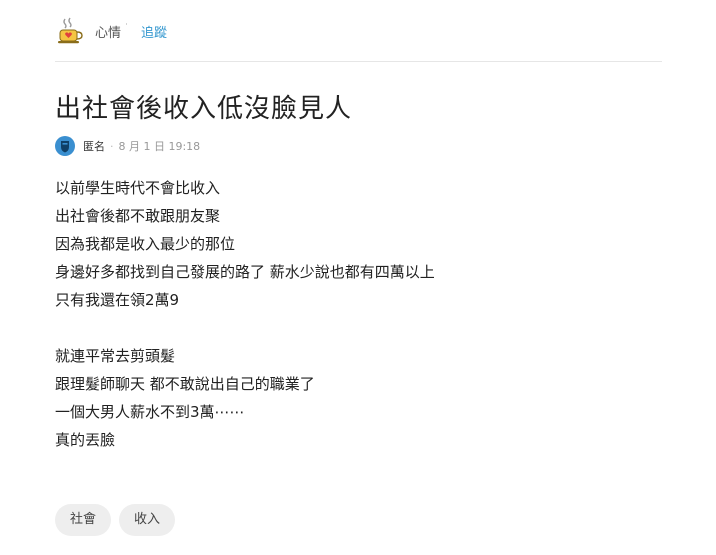 Image resolution: width=716 pixels, height=555 pixels. I want to click on post-title: 出社會後收入低沒臉見人, so click(204, 109).